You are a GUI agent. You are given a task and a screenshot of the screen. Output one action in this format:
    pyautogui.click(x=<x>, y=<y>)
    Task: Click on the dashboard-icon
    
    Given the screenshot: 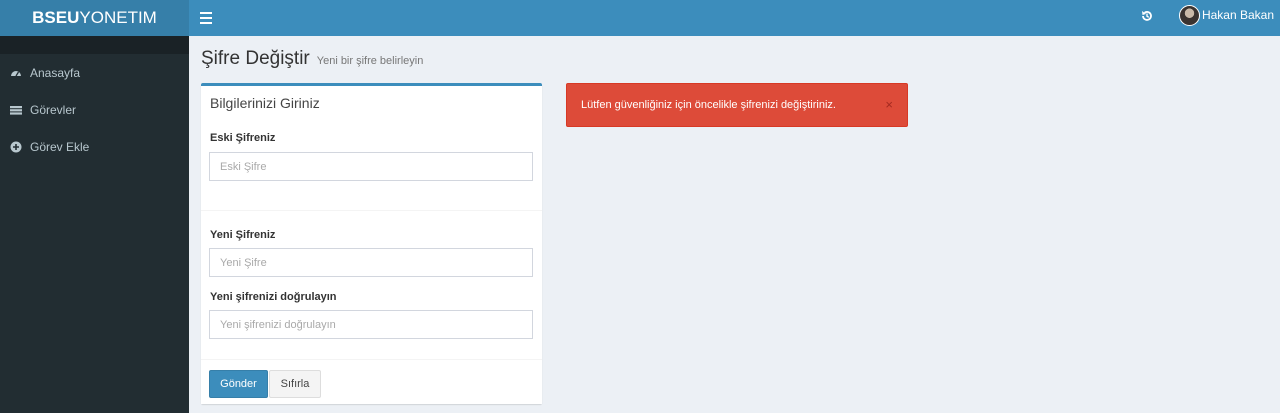 What is the action you would take?
    pyautogui.click(x=16, y=73)
    